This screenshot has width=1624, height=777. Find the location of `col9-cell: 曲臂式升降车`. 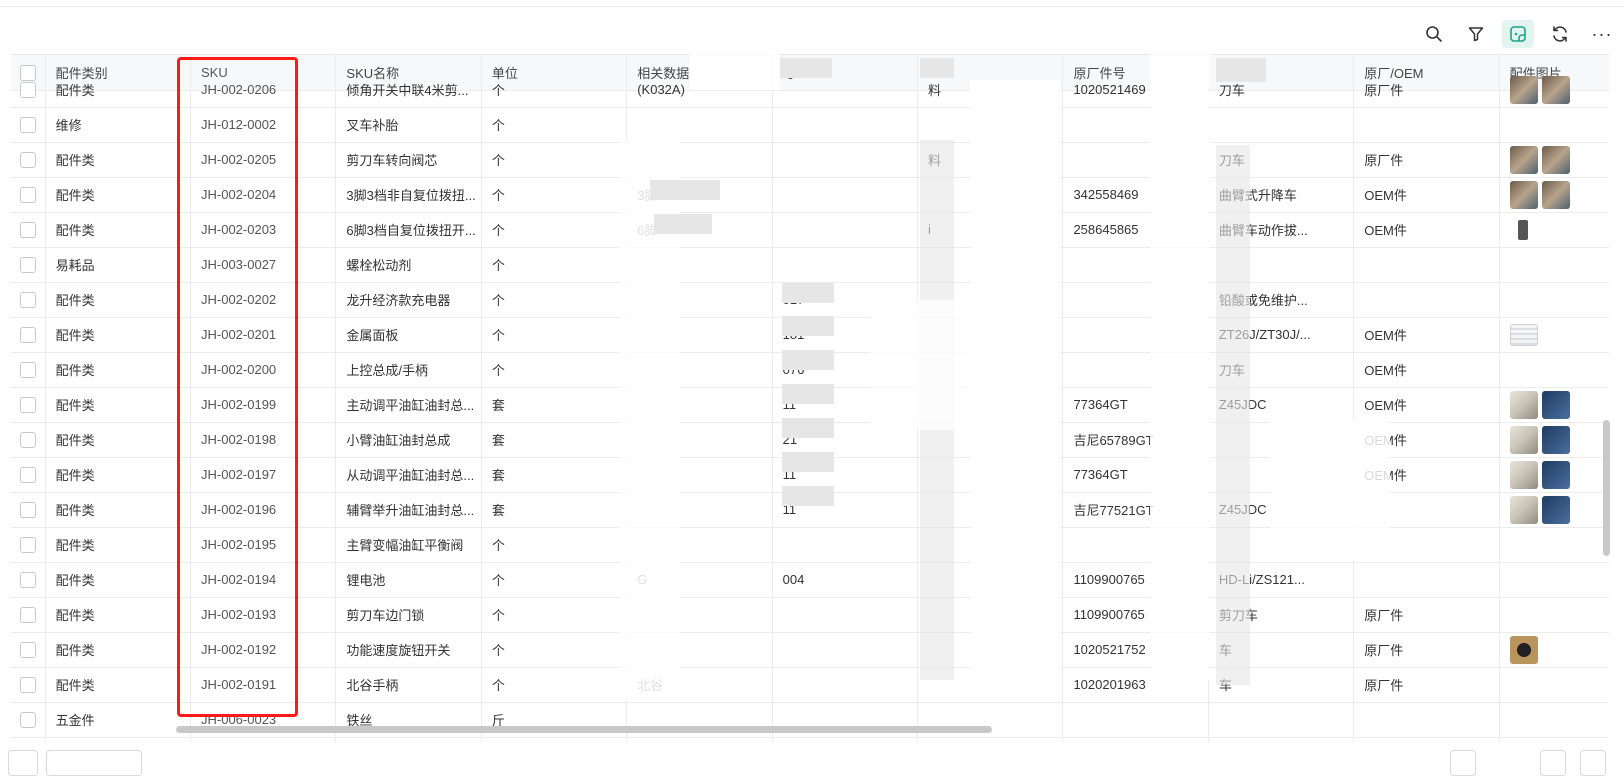

col9-cell: 曲臂式升降车 is located at coordinates (1281, 195).